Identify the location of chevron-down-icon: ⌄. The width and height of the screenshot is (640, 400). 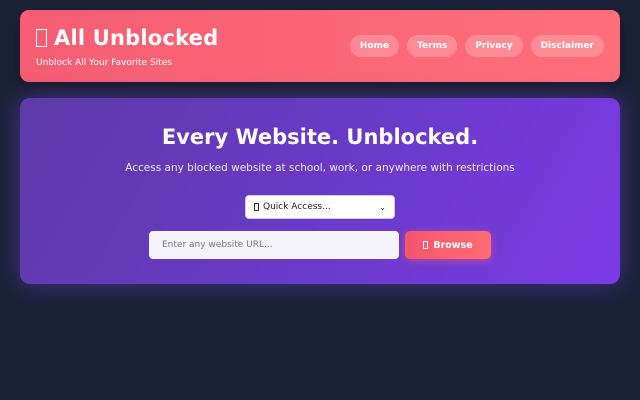
(382, 207).